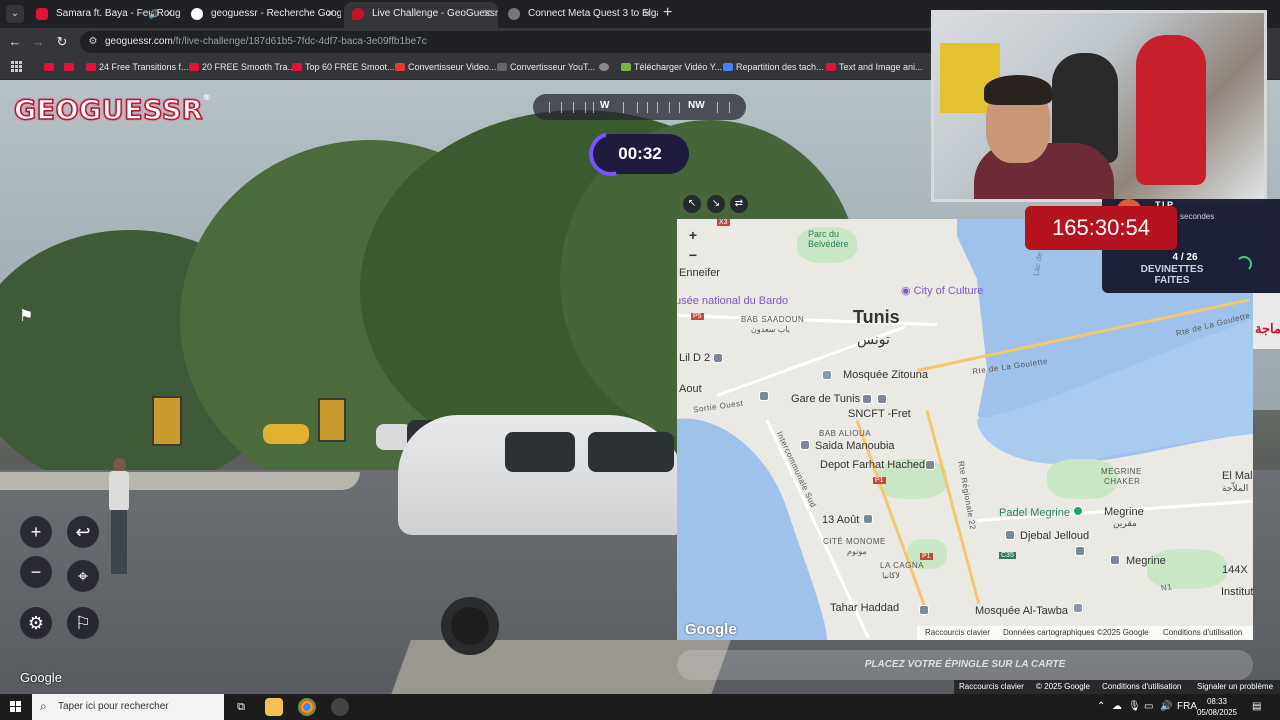 Image resolution: width=1280 pixels, height=720 pixels. I want to click on map-label: Parc du, so click(824, 234).